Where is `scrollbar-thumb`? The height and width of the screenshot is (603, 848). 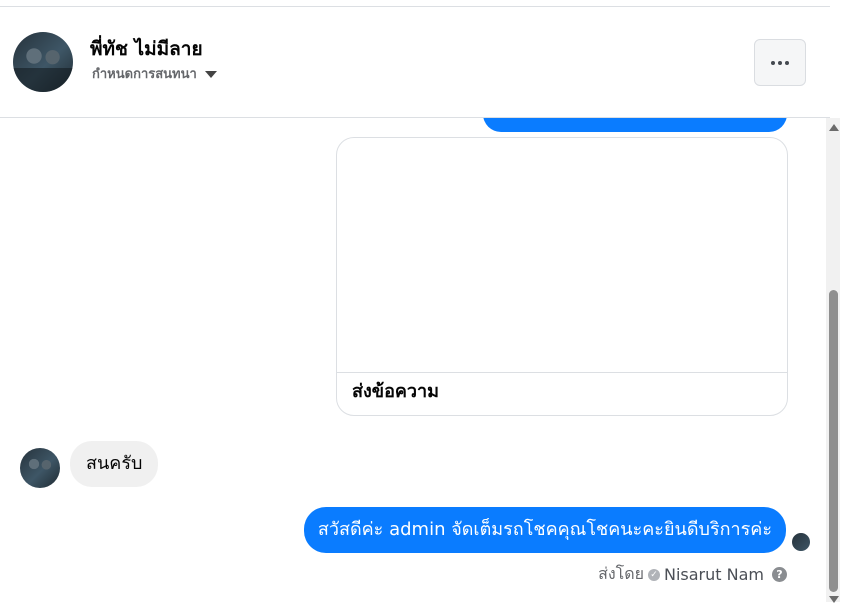
scrollbar-thumb is located at coordinates (833, 441).